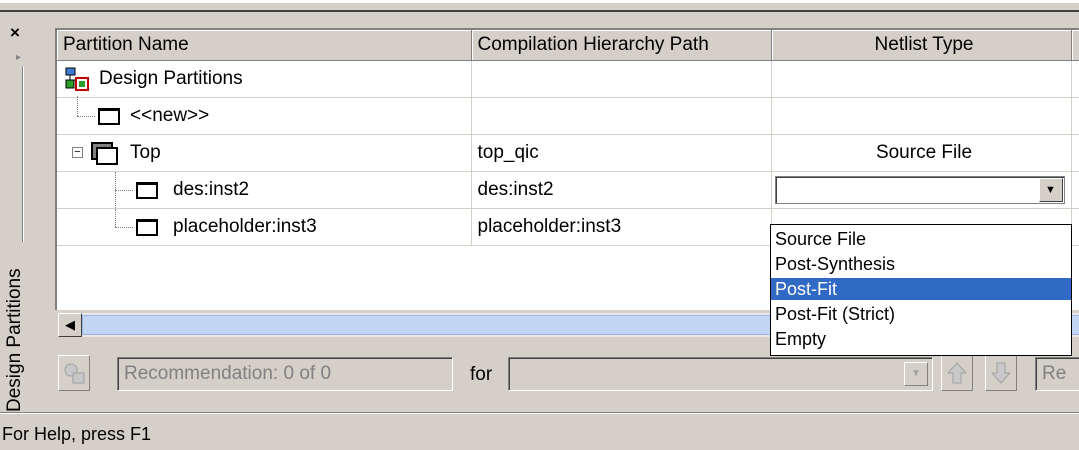  What do you see at coordinates (245, 226) in the screenshot?
I see `partition-name-label: placeholder:inst3` at bounding box center [245, 226].